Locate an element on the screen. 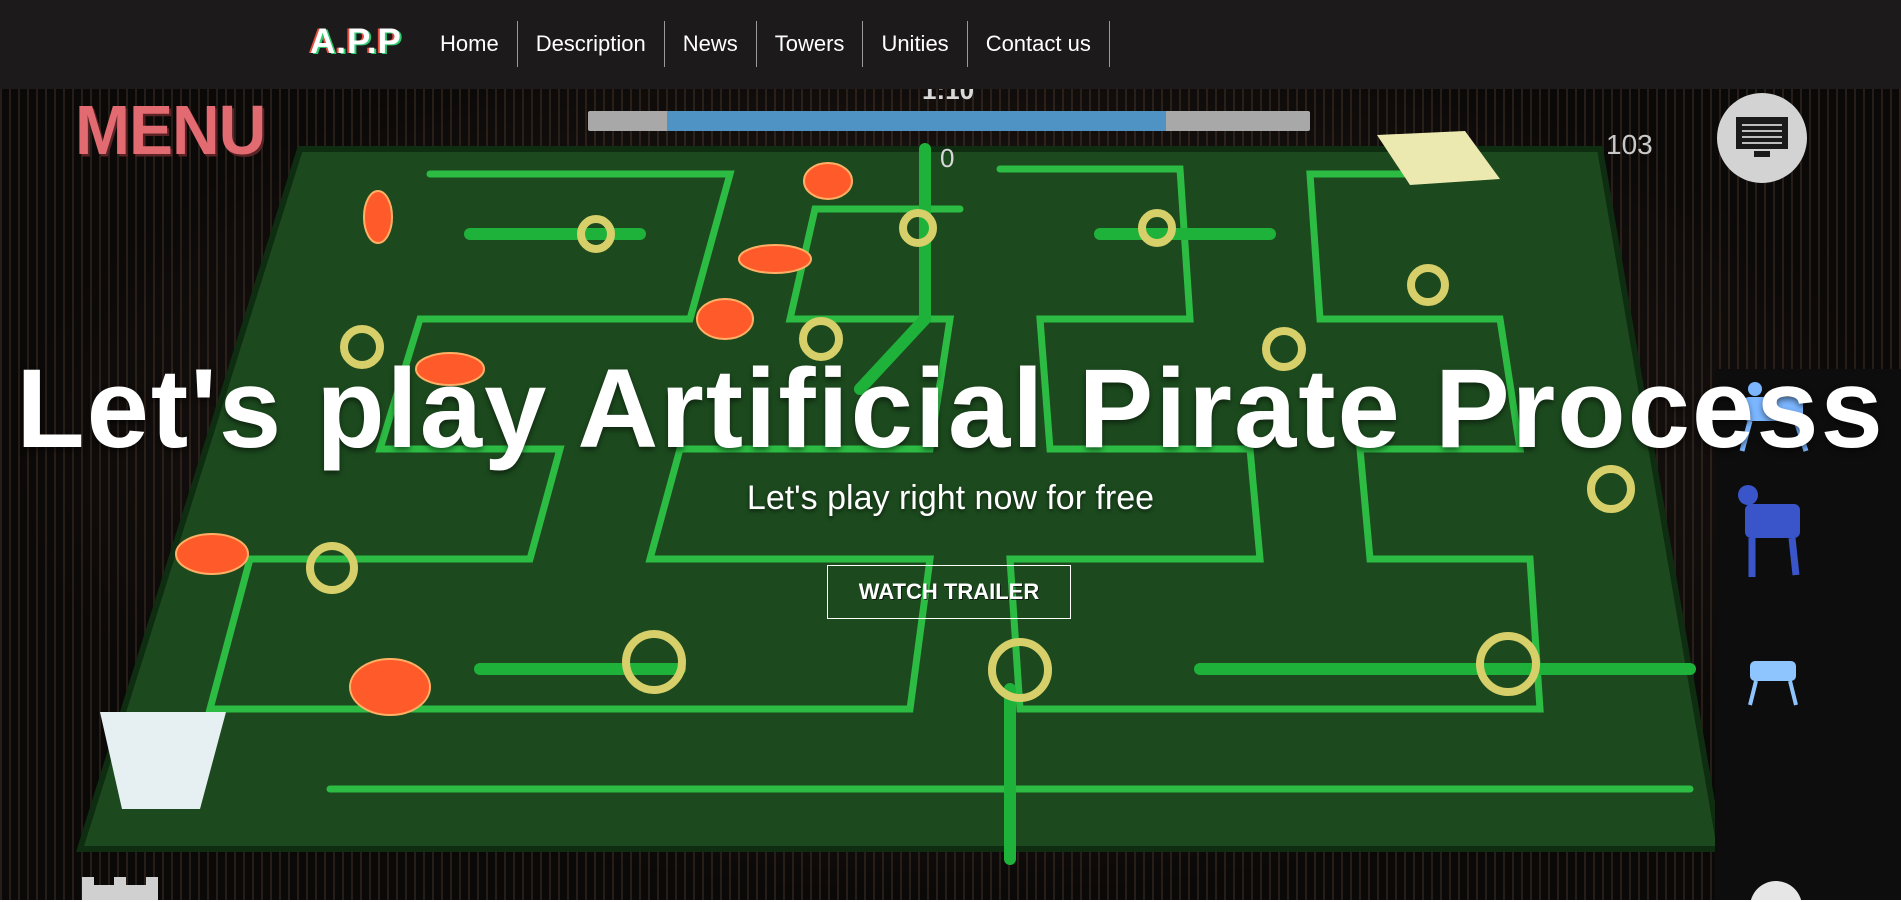 The height and width of the screenshot is (902, 1901). wave-progress-bar is located at coordinates (949, 121).